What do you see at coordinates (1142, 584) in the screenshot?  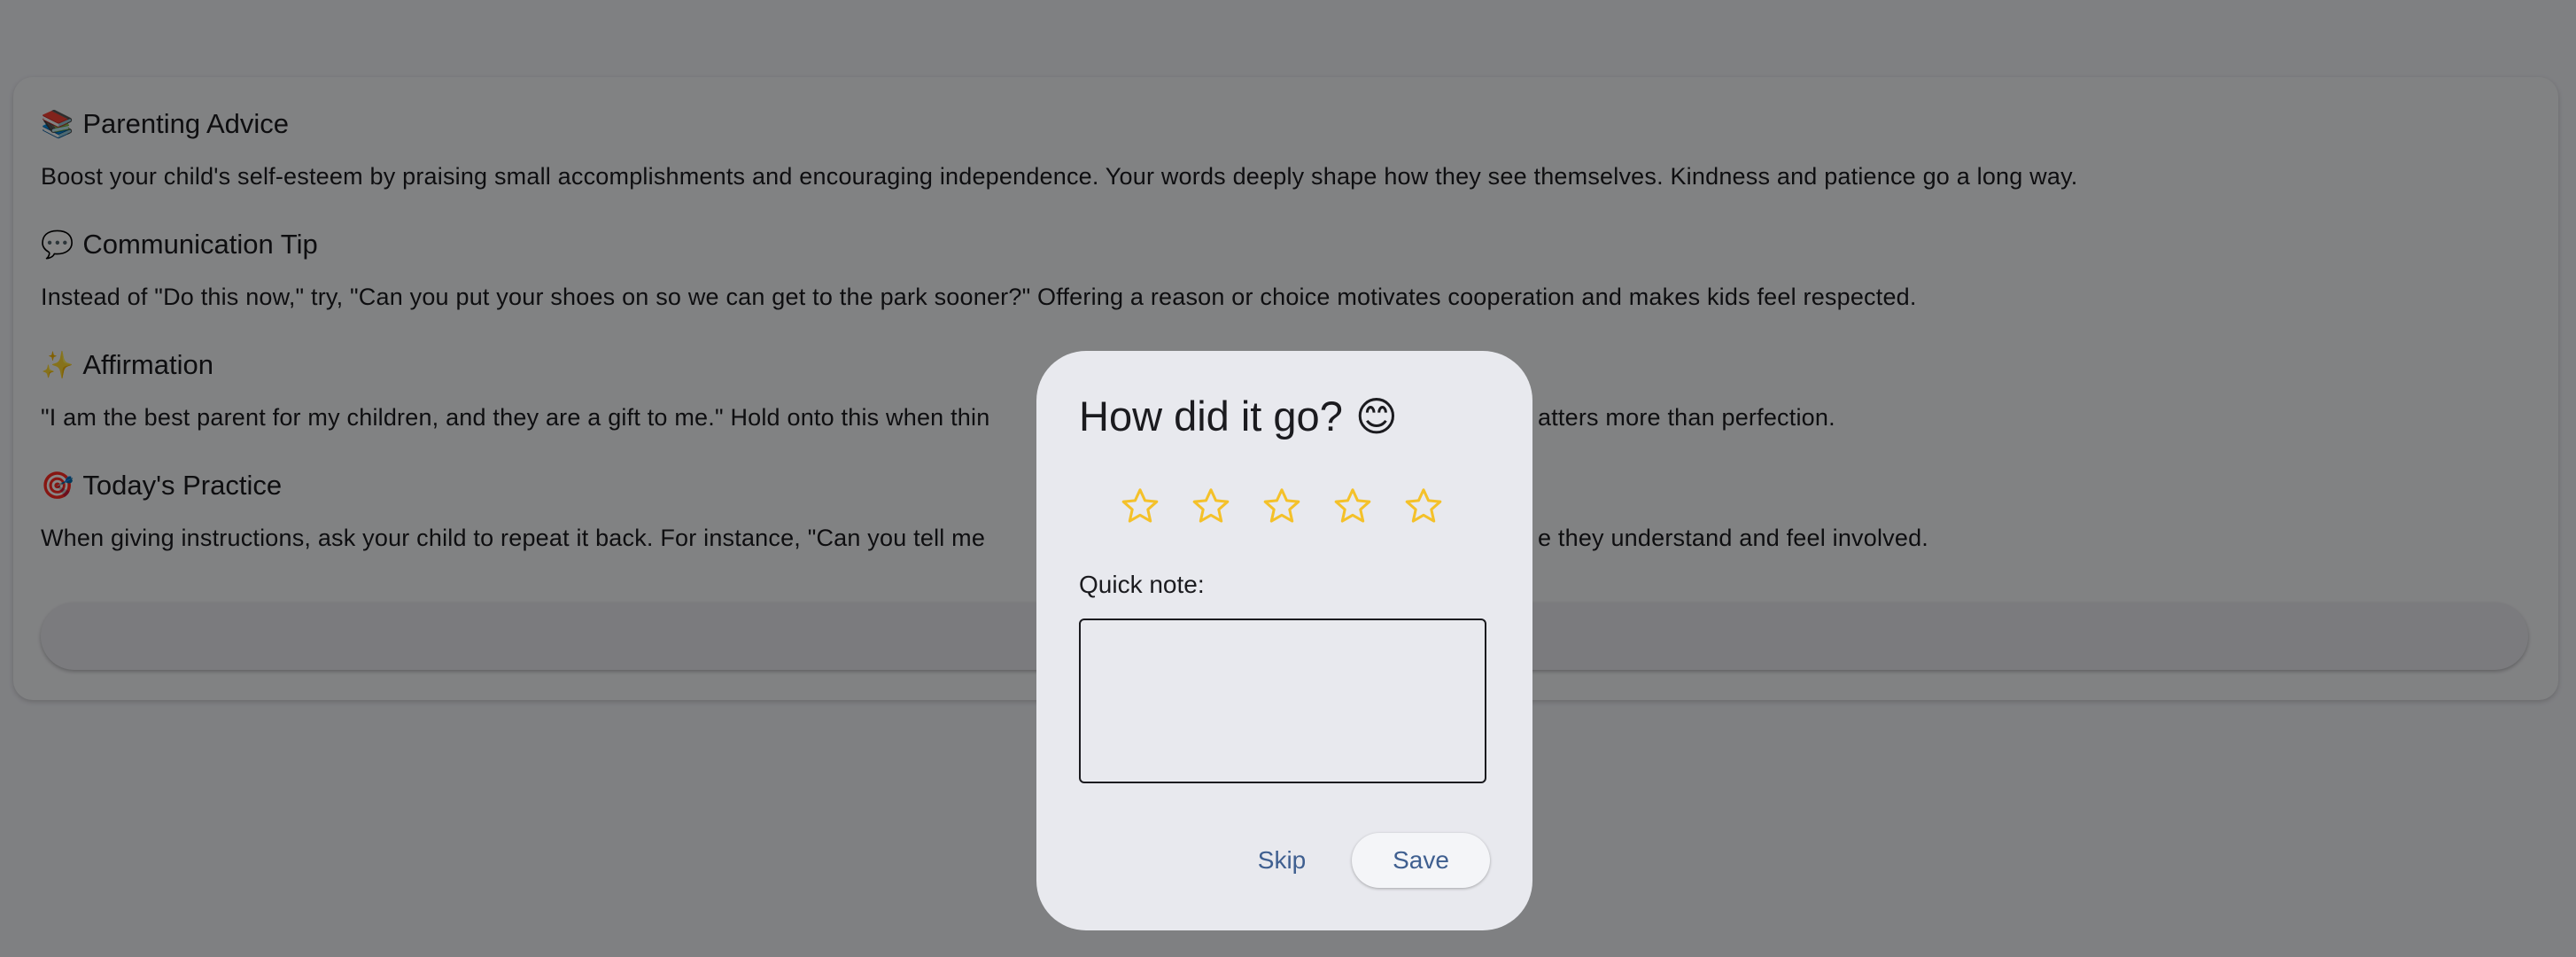 I see `quick-note-label: Quick note:` at bounding box center [1142, 584].